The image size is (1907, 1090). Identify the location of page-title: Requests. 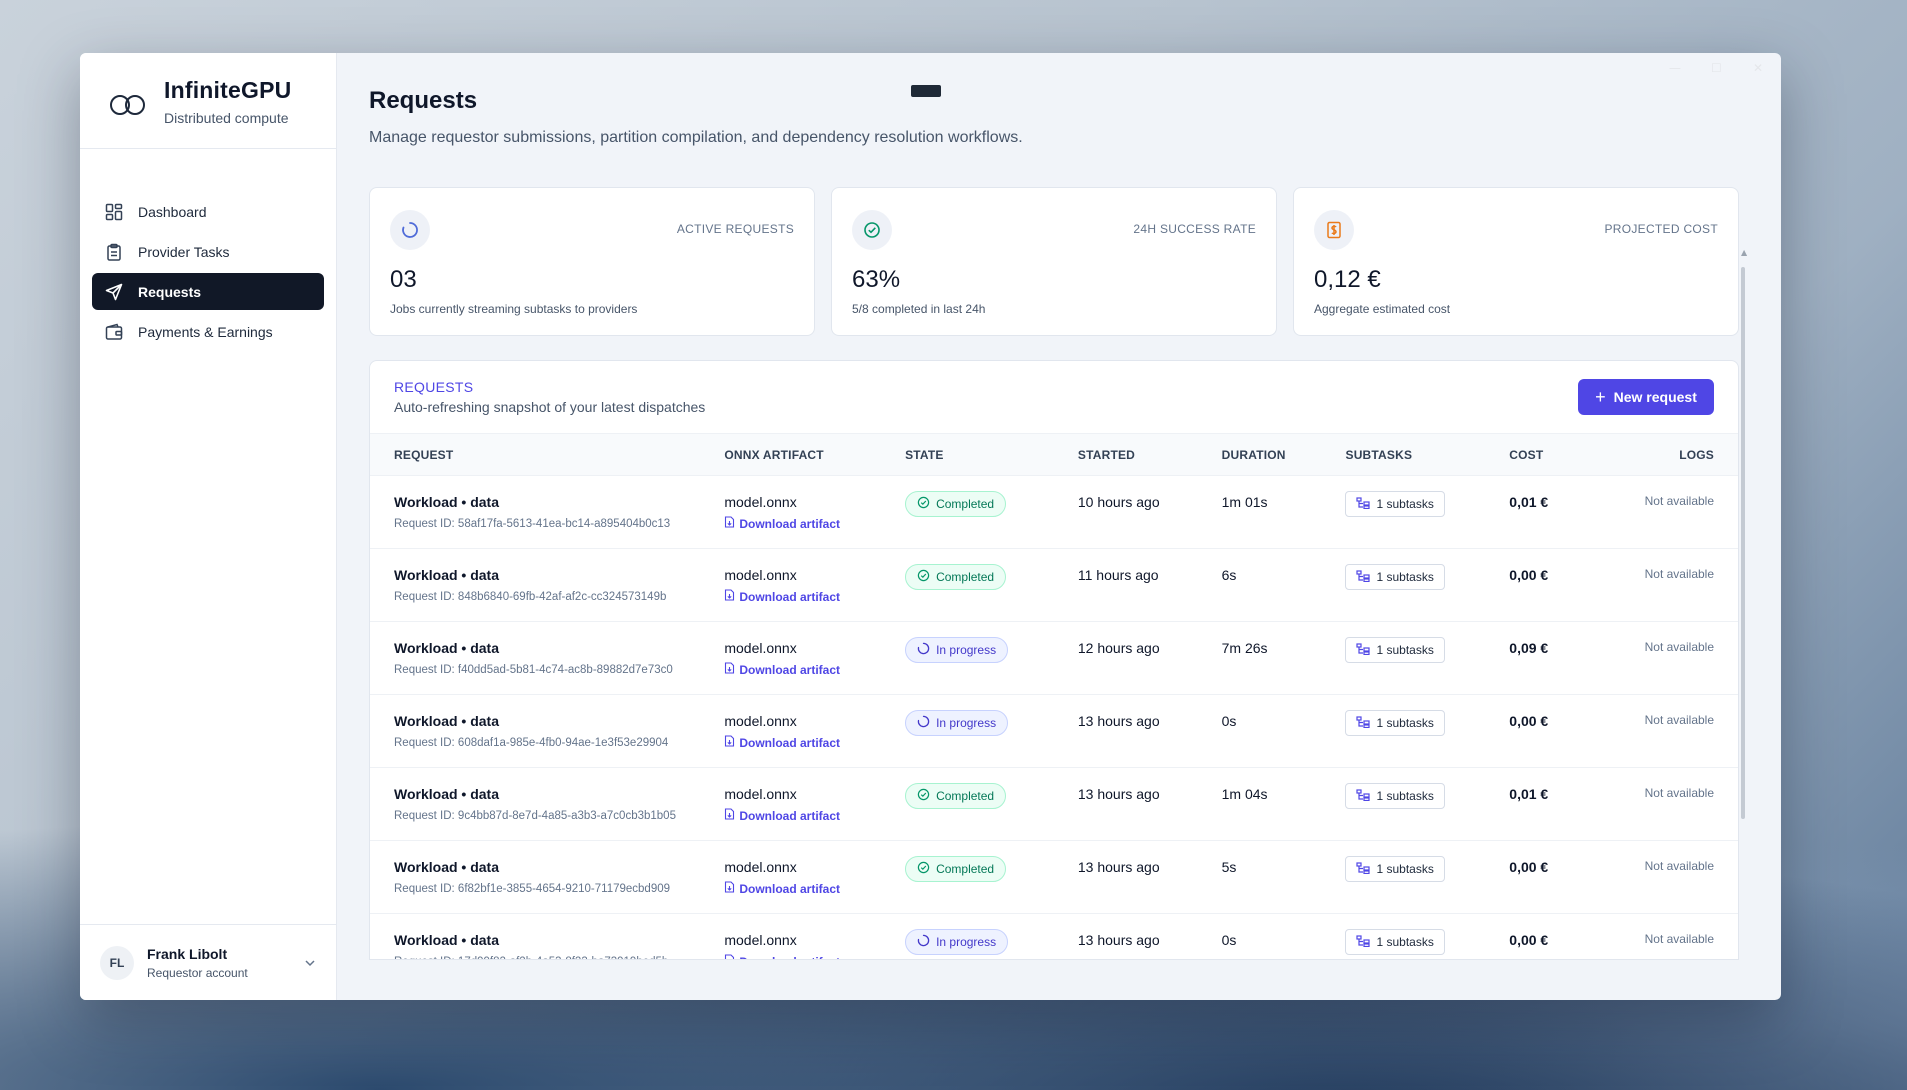
(423, 100).